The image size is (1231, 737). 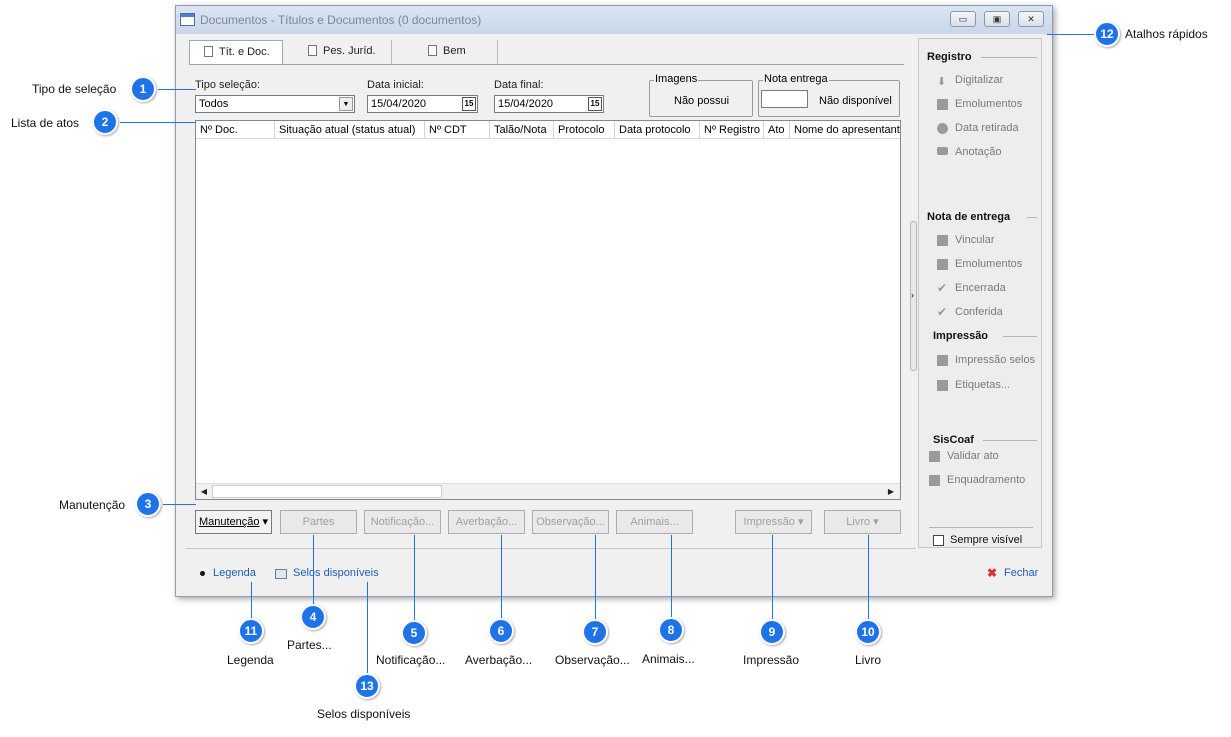 I want to click on scroll-right-icon: ▶, so click(x=891, y=492).